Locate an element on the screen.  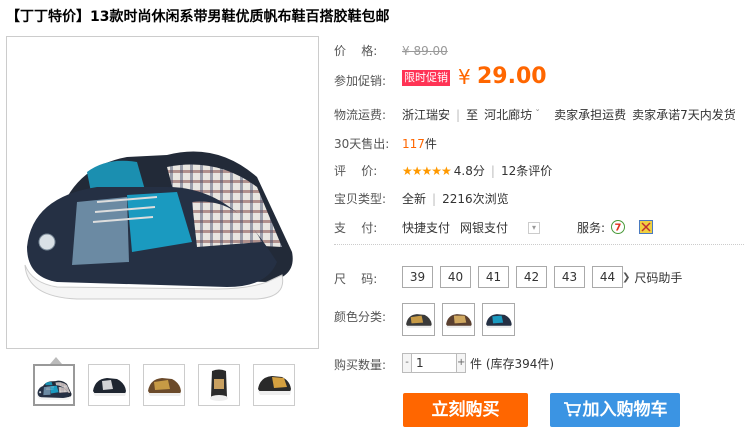
payment-row: 支 付: 快捷支付 网银支付 ▾ is located at coordinates (437, 227).